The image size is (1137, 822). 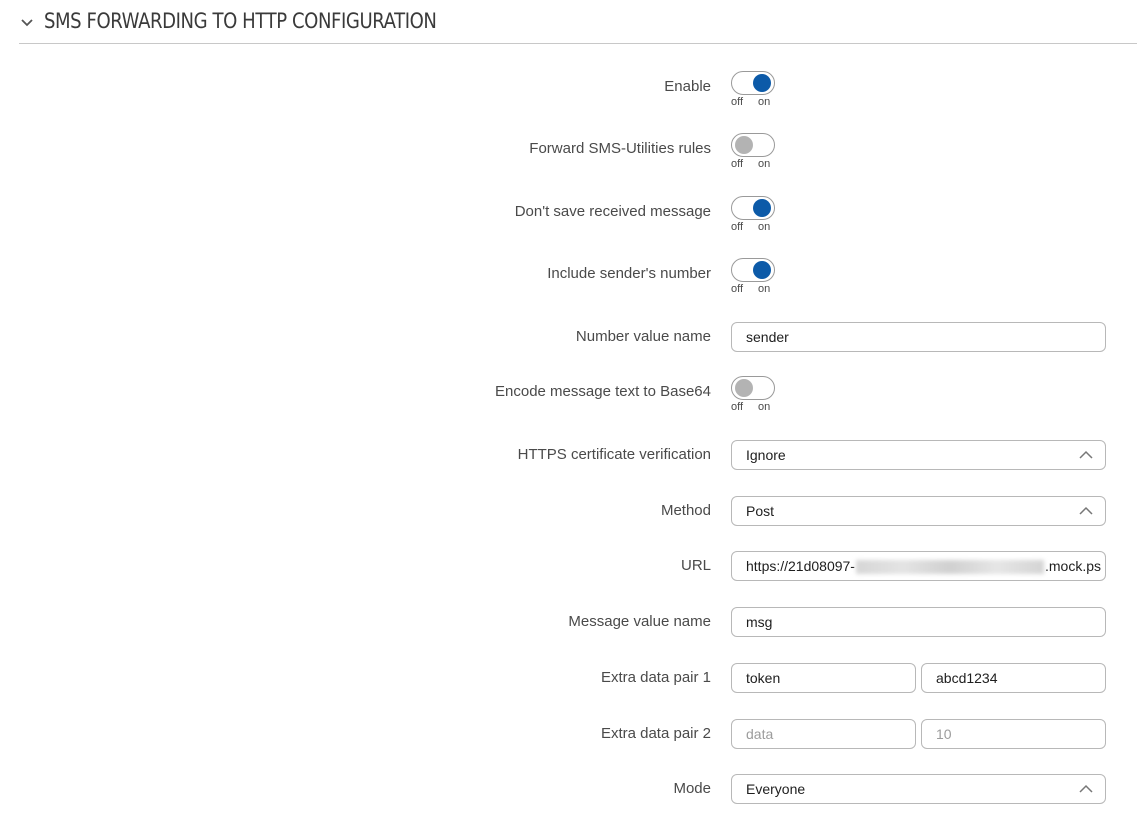 I want to click on forward-rules-toggle, so click(x=753, y=145).